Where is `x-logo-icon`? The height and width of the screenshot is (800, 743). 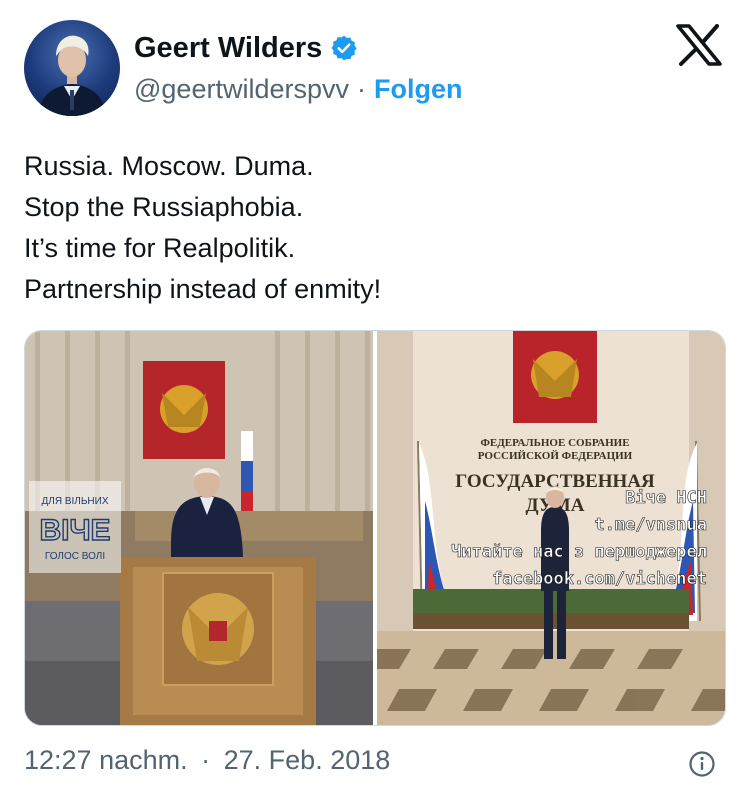
x-logo-icon is located at coordinates (699, 45).